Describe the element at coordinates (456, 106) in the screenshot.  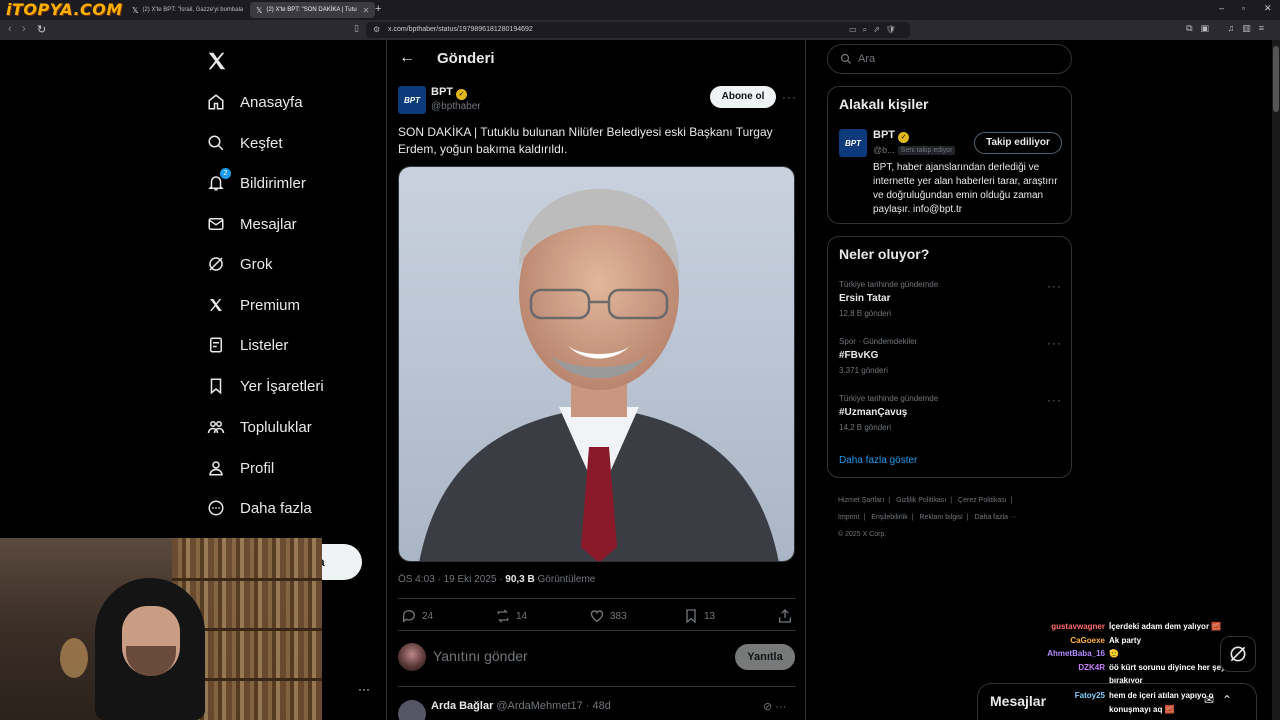
I see `author-handle: @bpthaber` at that location.